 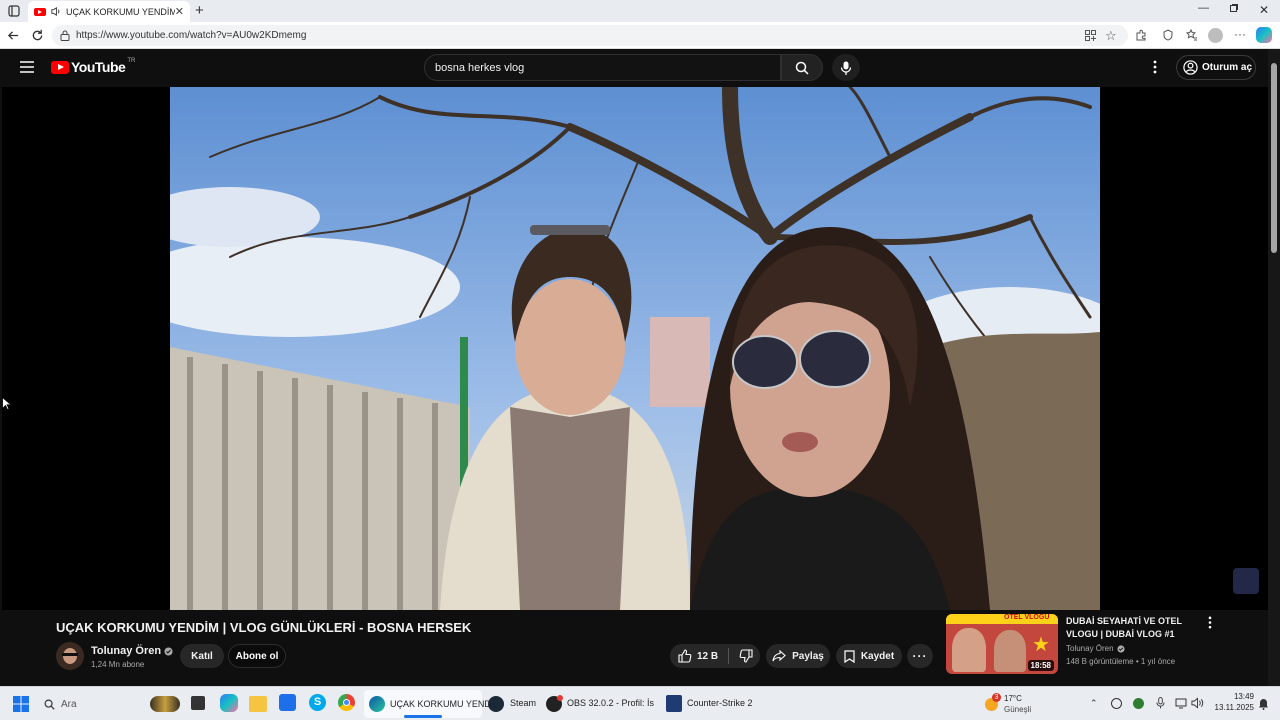 What do you see at coordinates (1018, 704) in the screenshot?
I see `weather-widget: 3 17°C Güneşli` at bounding box center [1018, 704].